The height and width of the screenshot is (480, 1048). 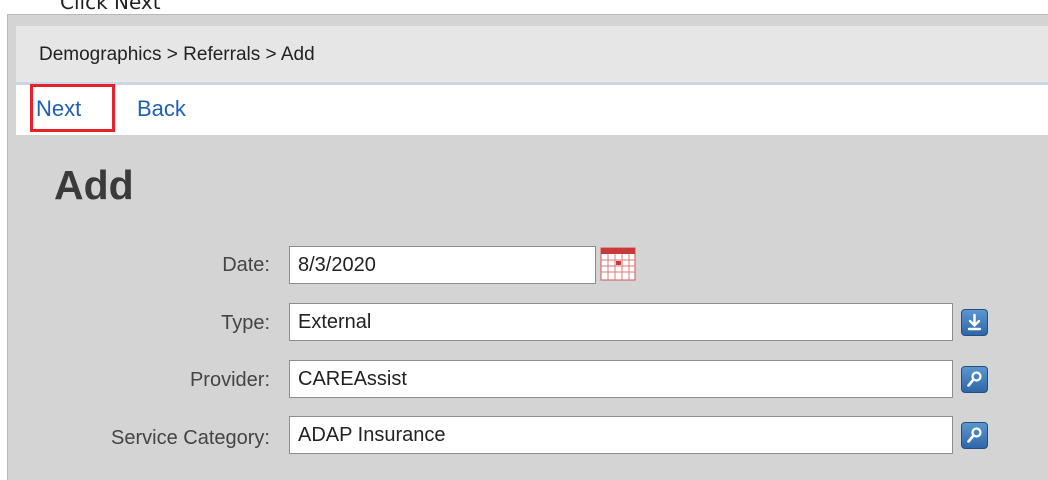 I want to click on type-dropdown-button, so click(x=974, y=322).